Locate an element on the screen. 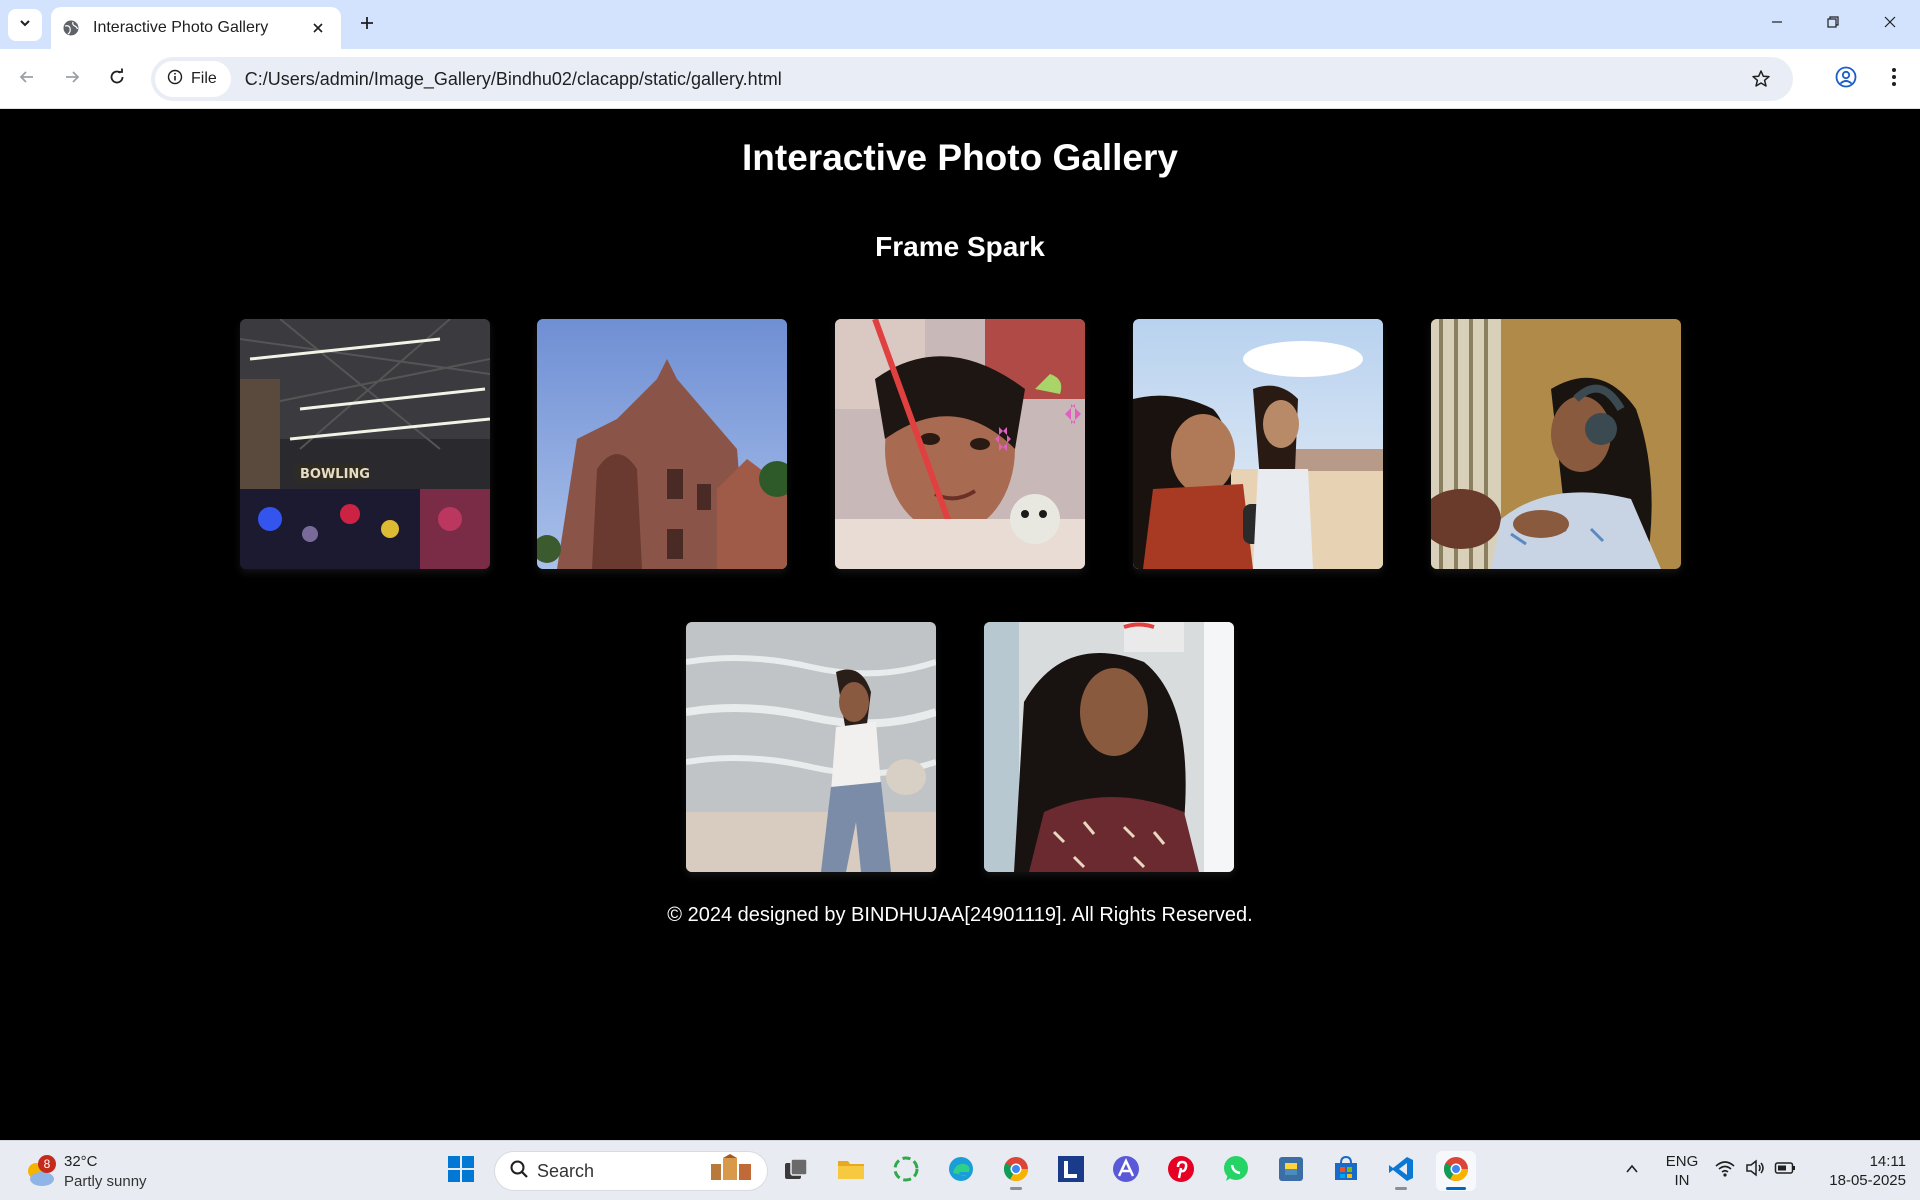 The height and width of the screenshot is (1200, 1920). arrow-left-icon is located at coordinates (27, 79).